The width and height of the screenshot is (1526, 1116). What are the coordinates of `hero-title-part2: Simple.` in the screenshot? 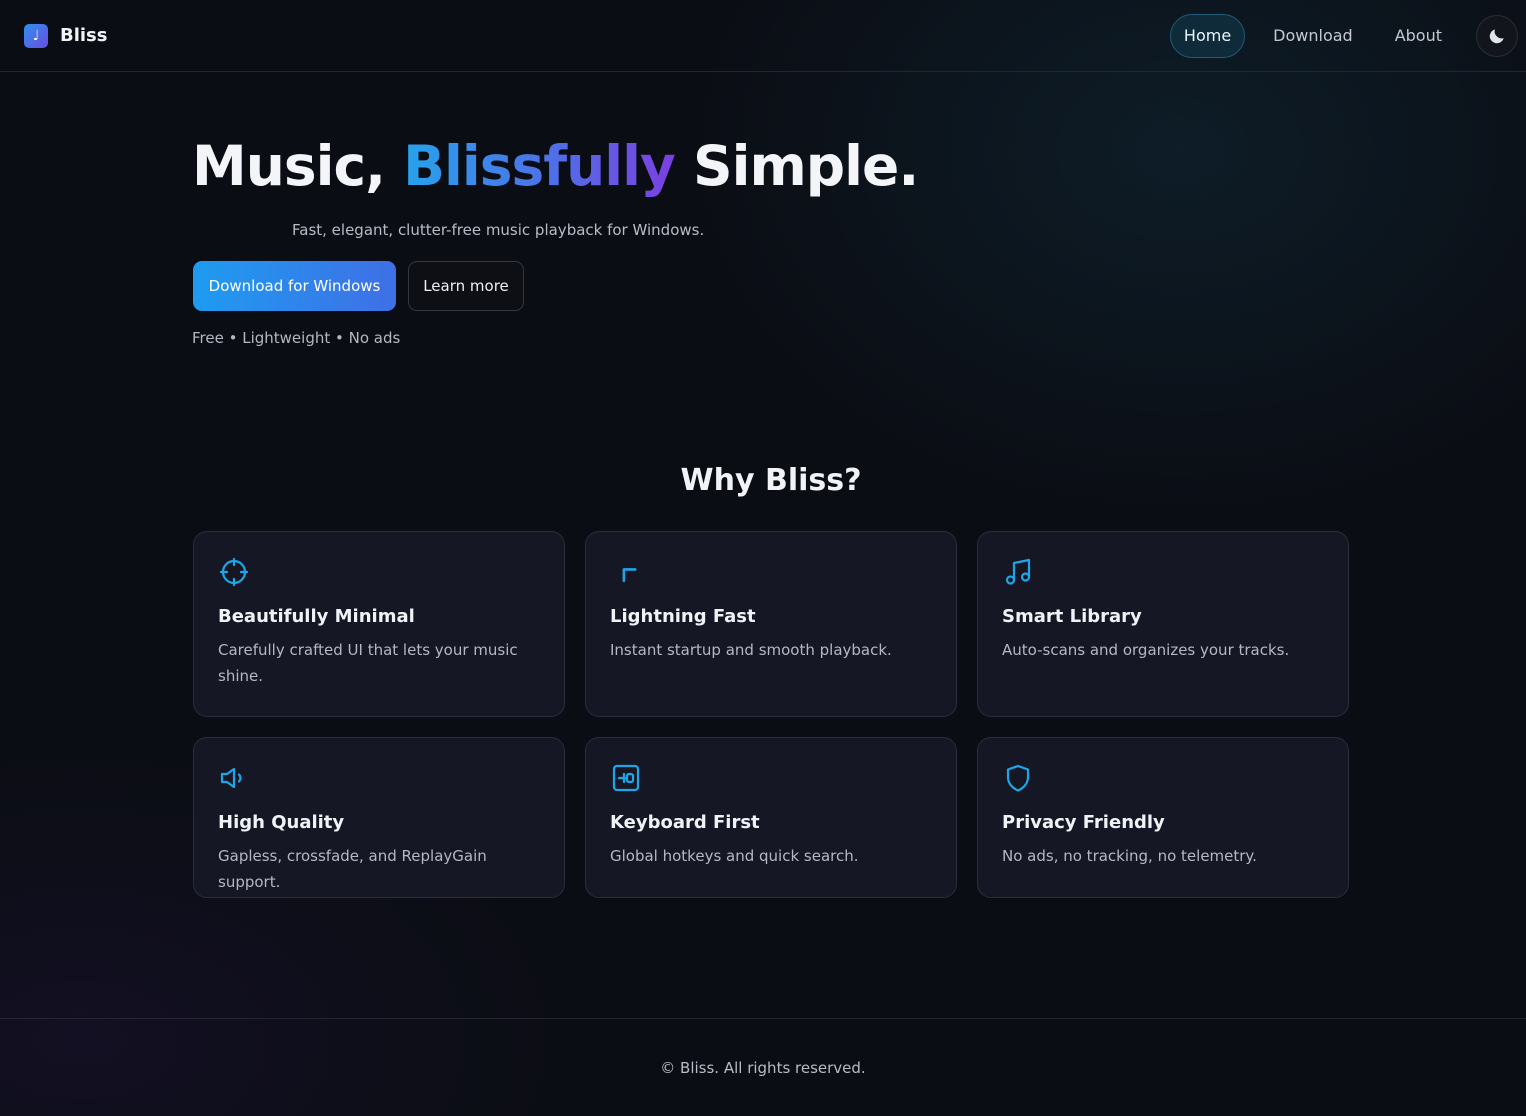 It's located at (796, 166).